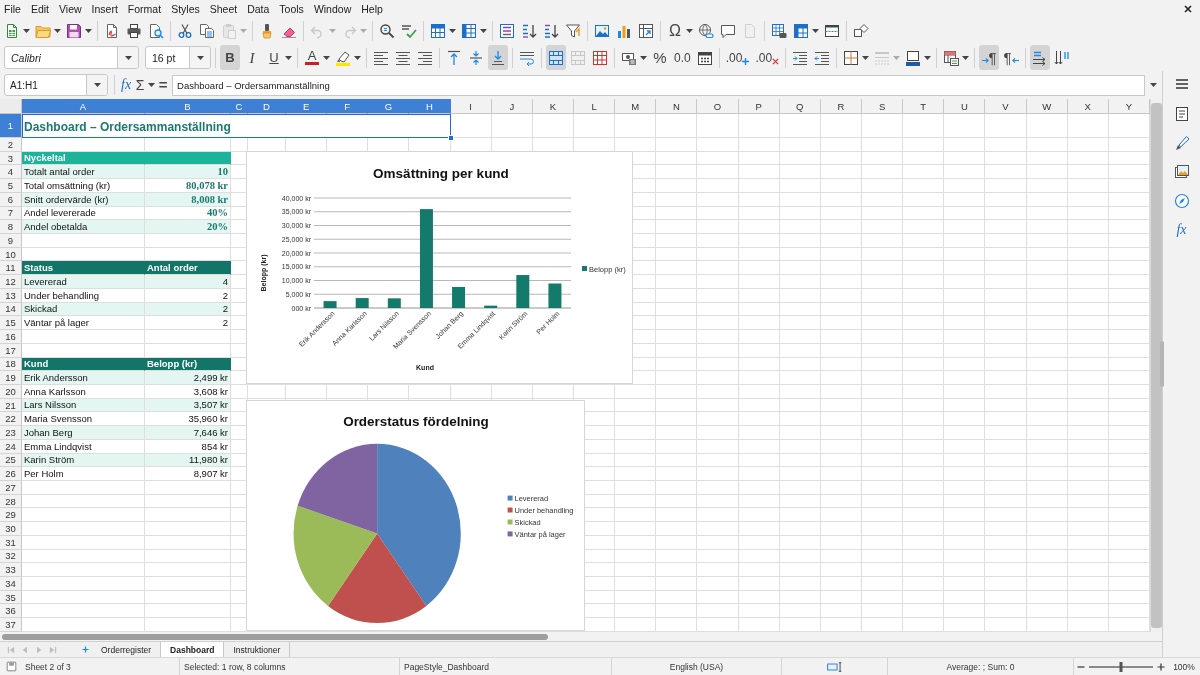  I want to click on underline-button: U, so click(274, 57).